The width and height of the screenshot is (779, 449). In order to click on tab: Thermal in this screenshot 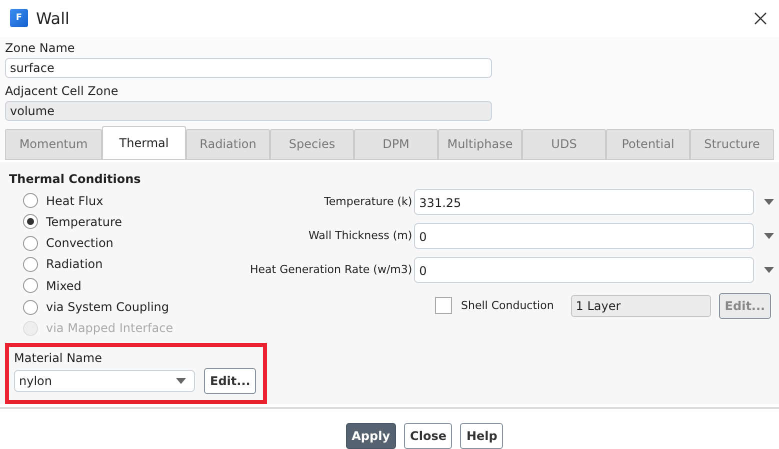, I will do `click(144, 142)`.